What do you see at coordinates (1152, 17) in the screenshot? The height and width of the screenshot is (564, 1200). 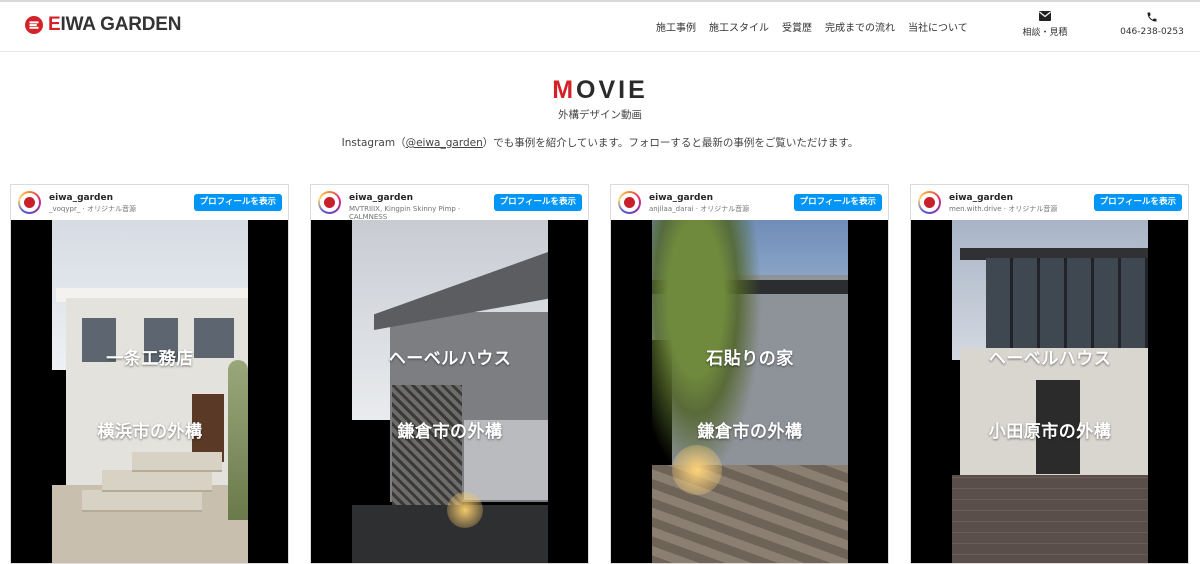 I see `phone-icon` at bounding box center [1152, 17].